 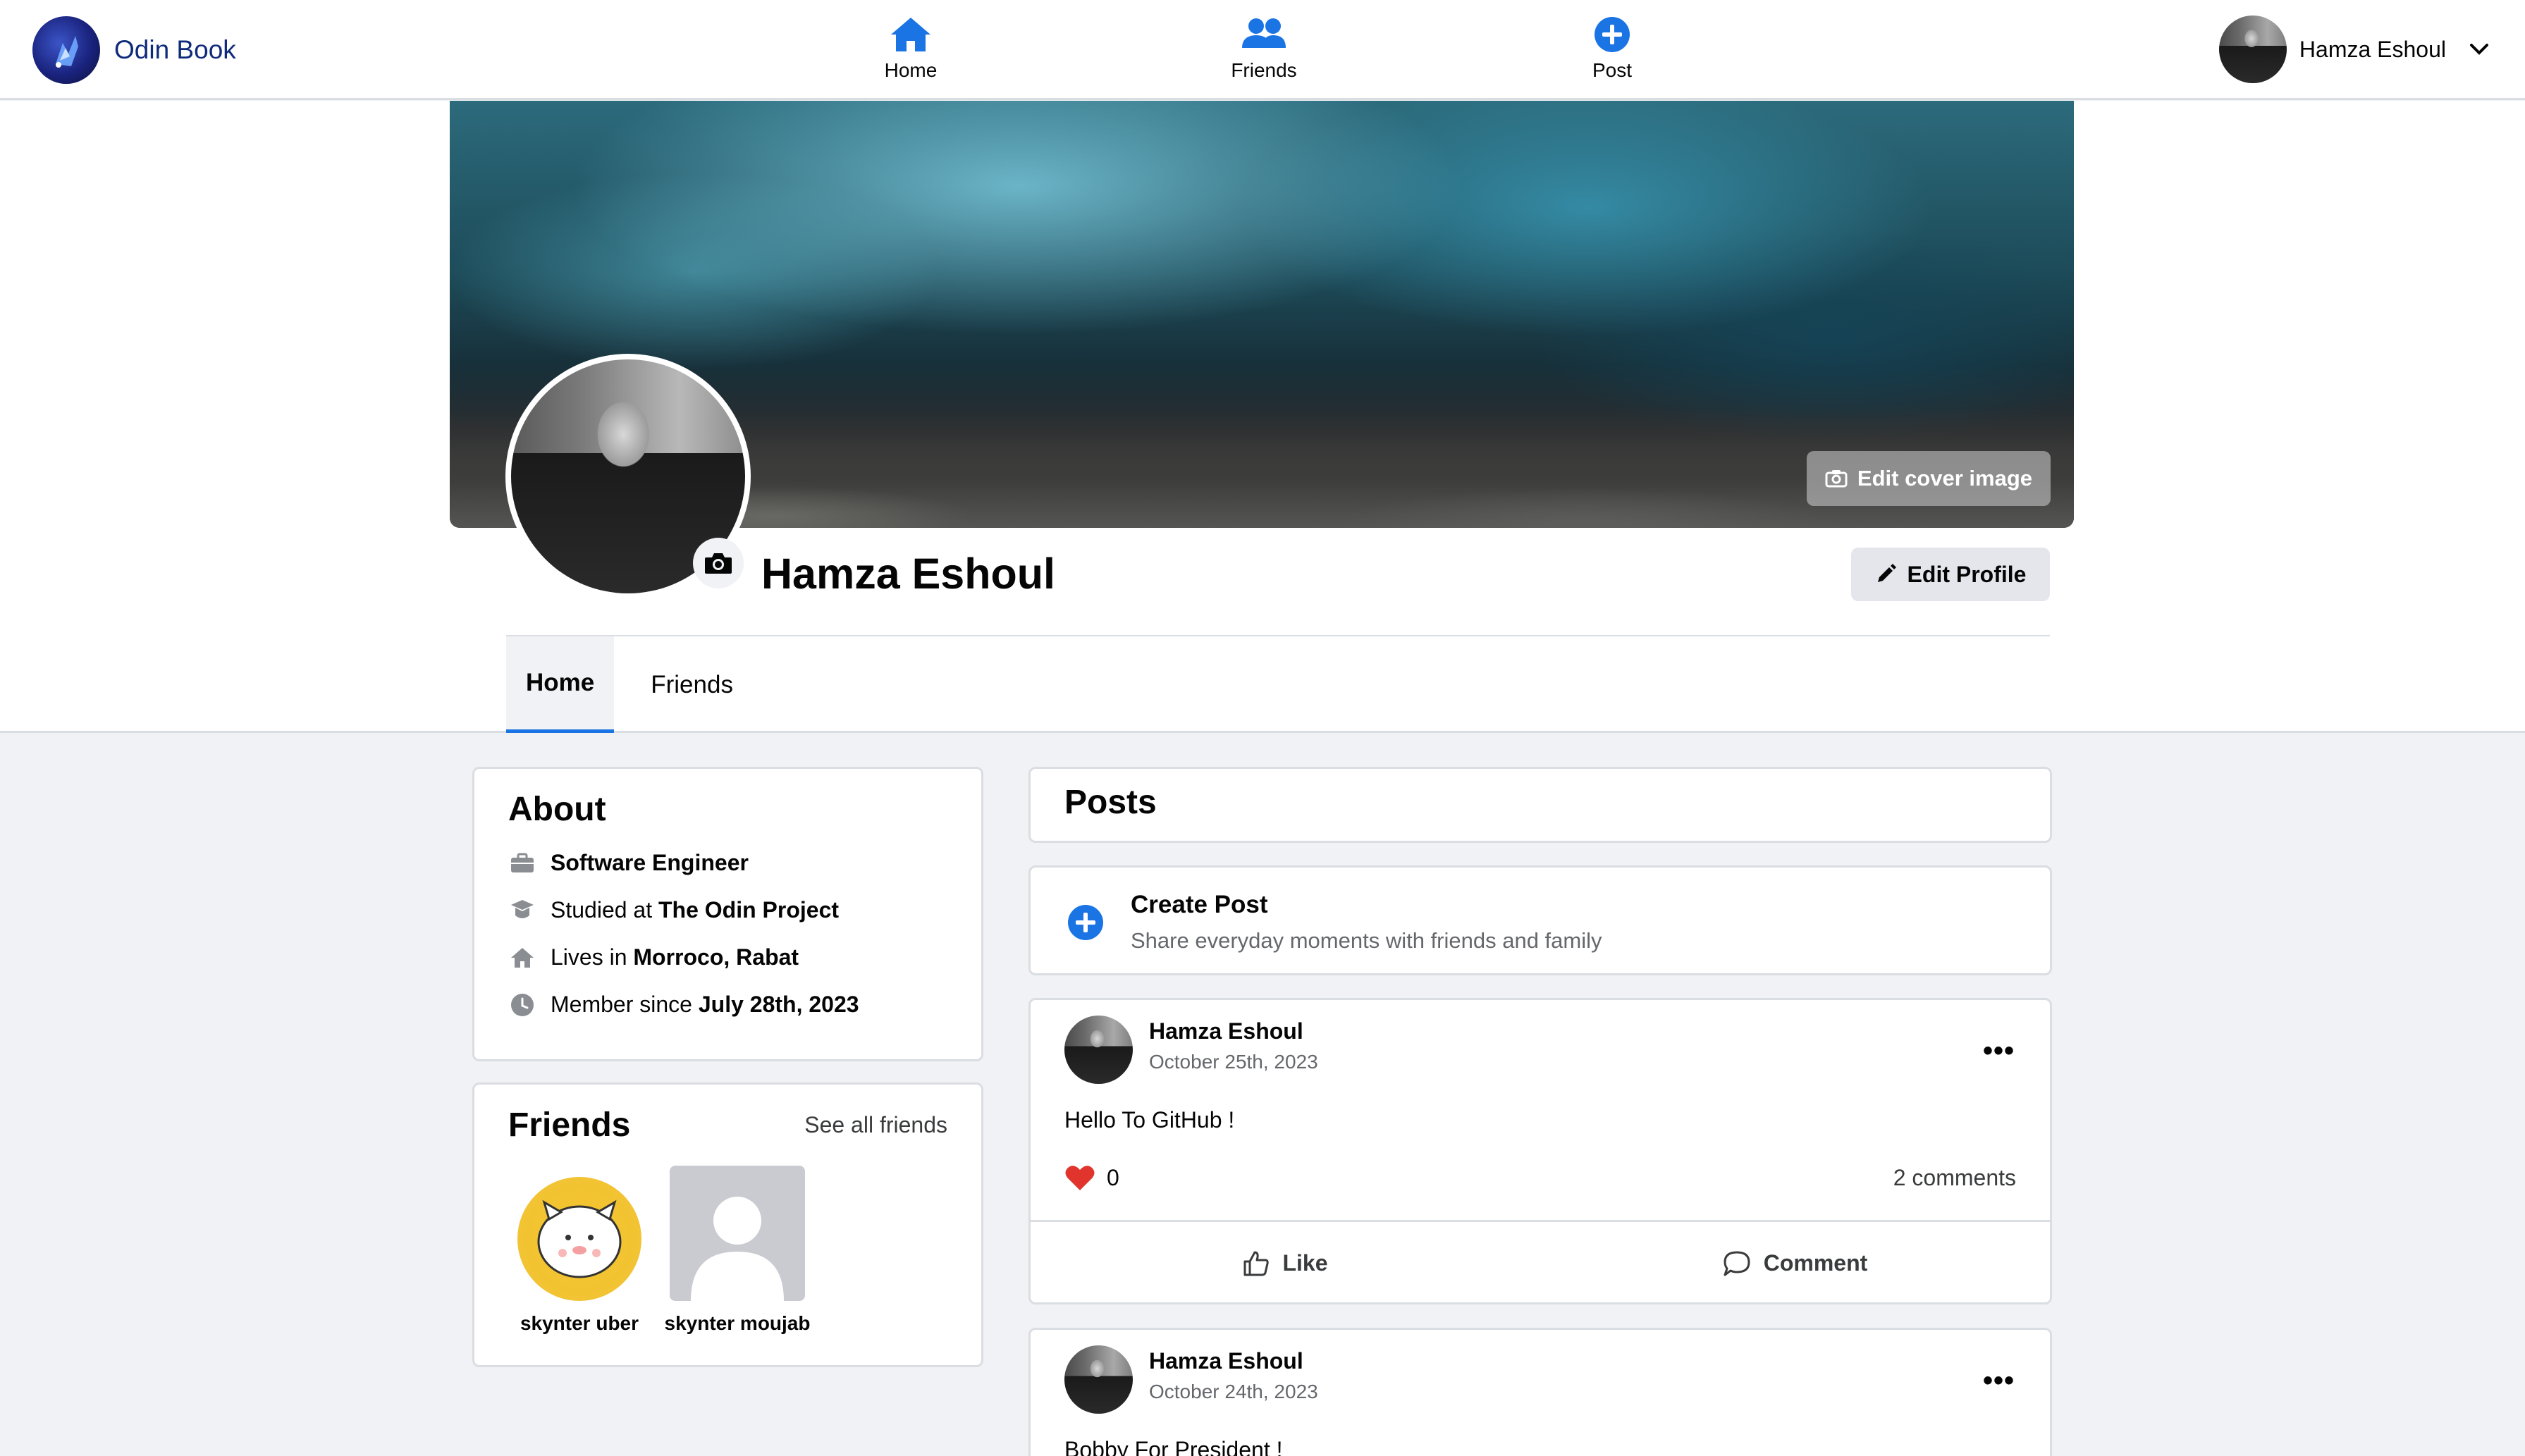 I want to click on comment-button: Comment, so click(x=1795, y=1263).